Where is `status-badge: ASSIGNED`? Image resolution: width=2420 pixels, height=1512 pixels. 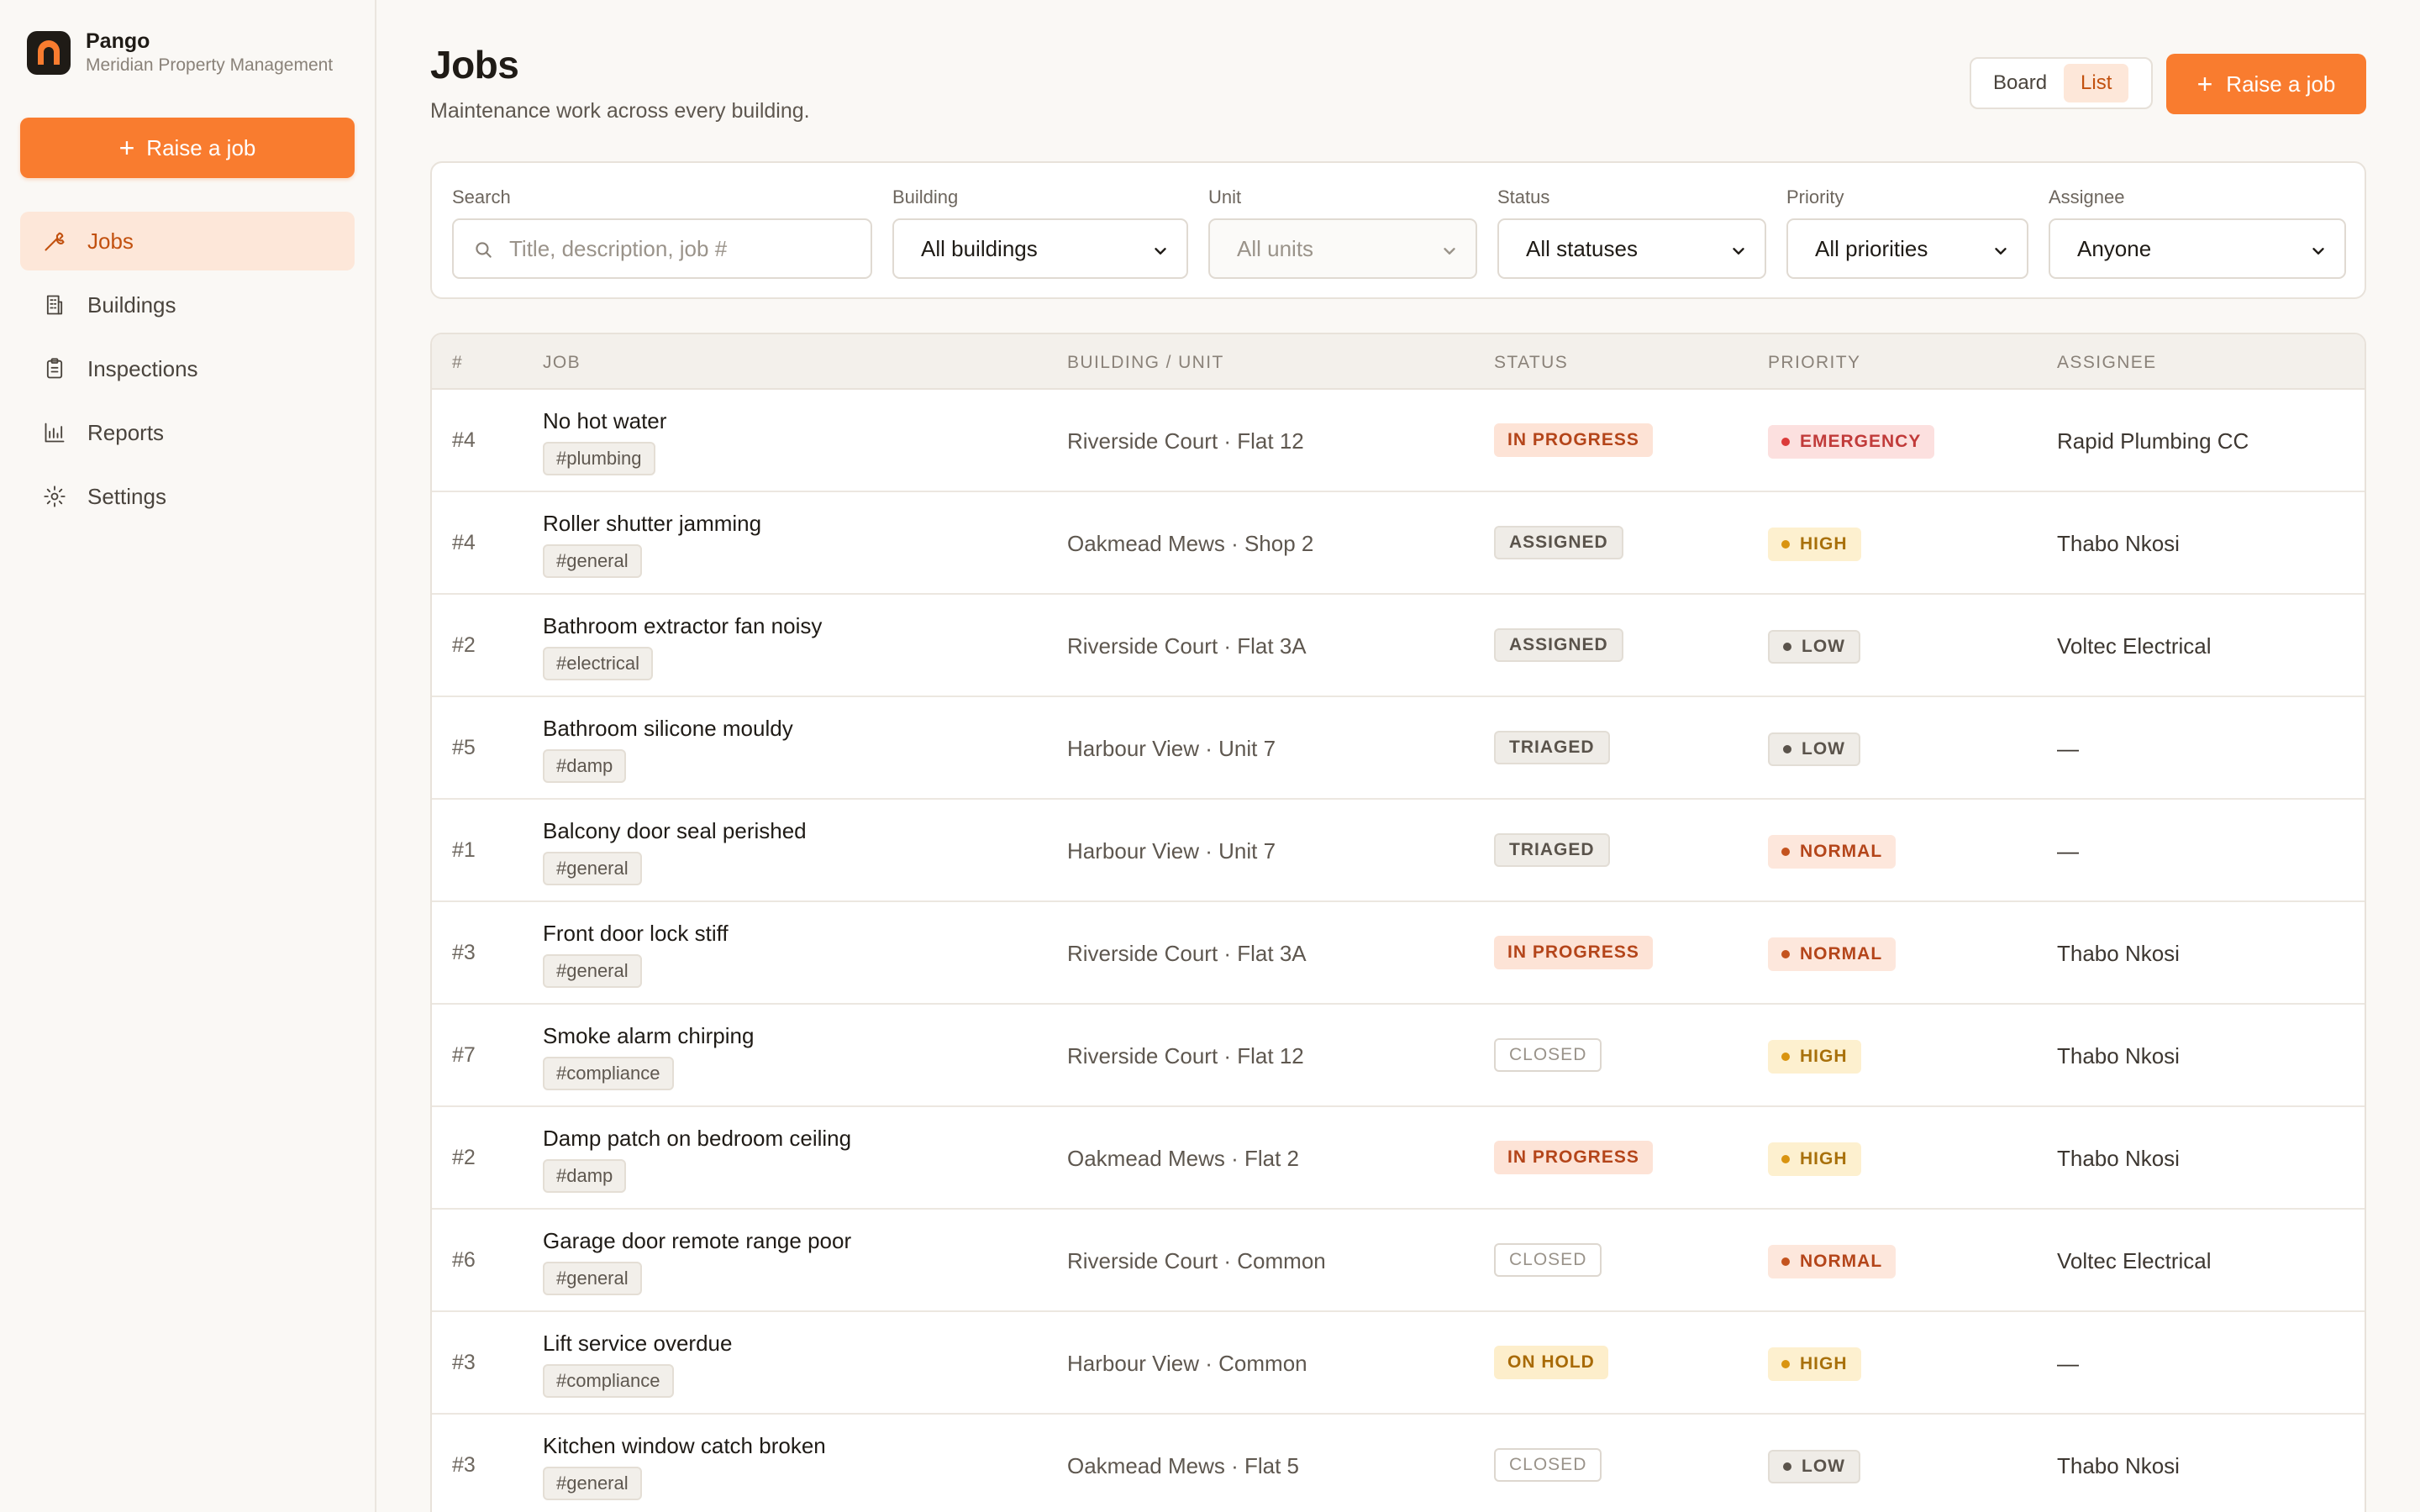 status-badge: ASSIGNED is located at coordinates (1559, 542).